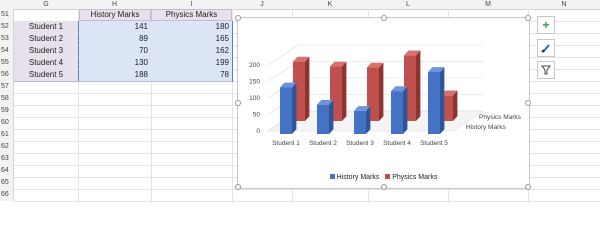 The height and width of the screenshot is (240, 600). What do you see at coordinates (46, 75) in the screenshot?
I see `student-name-cell: Student 5` at bounding box center [46, 75].